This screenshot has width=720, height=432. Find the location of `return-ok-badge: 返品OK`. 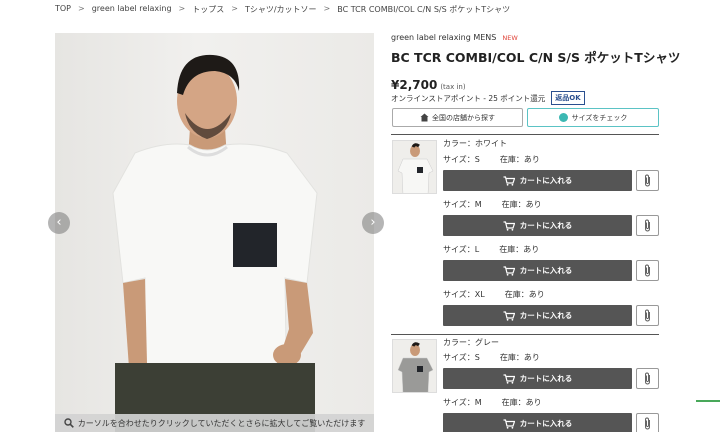

return-ok-badge: 返品OK is located at coordinates (568, 98).